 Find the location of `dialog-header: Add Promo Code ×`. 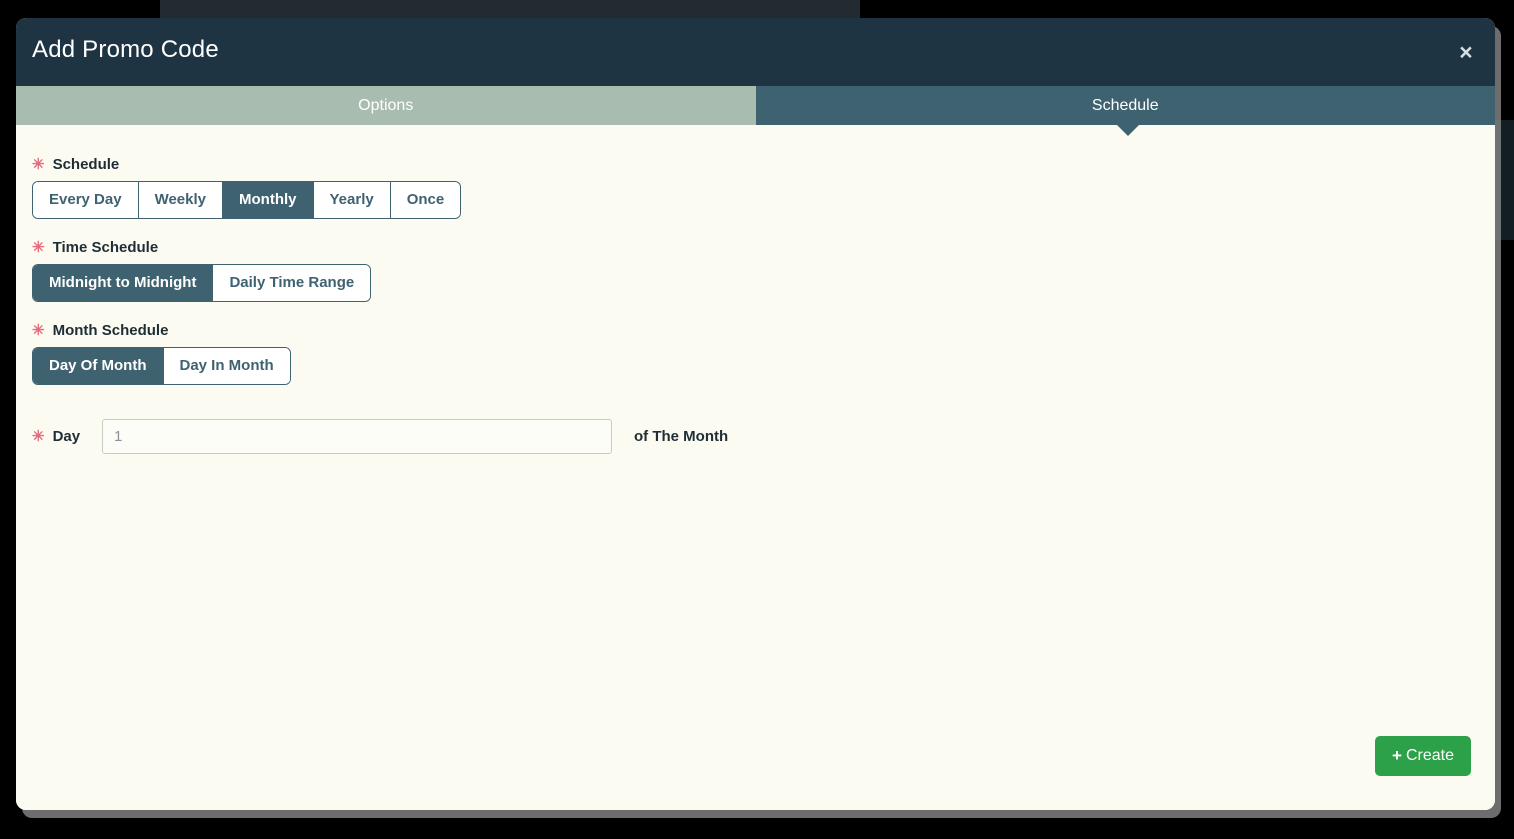

dialog-header: Add Promo Code × is located at coordinates (755, 52).